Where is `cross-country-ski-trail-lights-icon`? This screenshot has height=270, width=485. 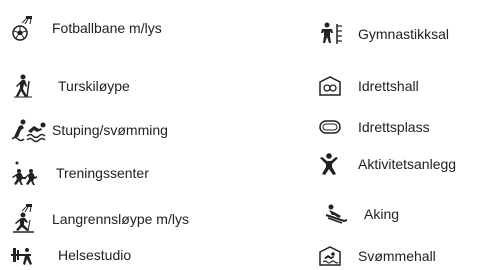 cross-country-ski-trail-lights-icon is located at coordinates (24, 219).